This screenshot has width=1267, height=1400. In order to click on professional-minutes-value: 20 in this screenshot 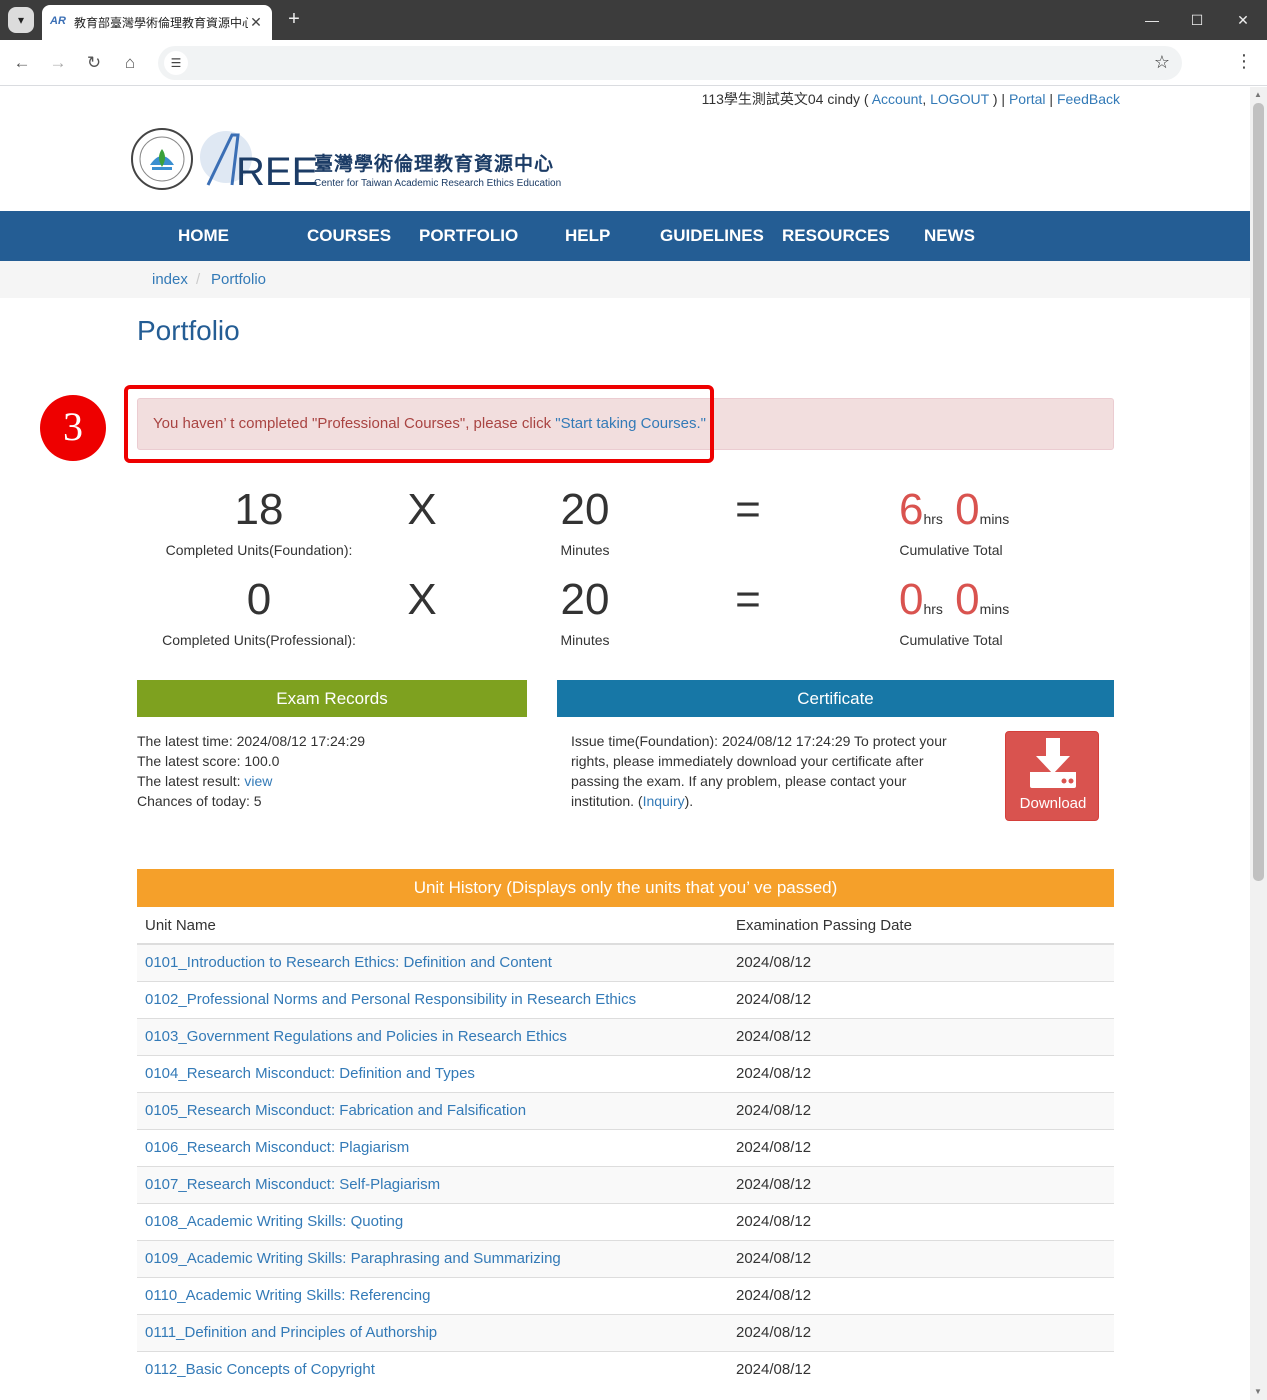, I will do `click(585, 599)`.